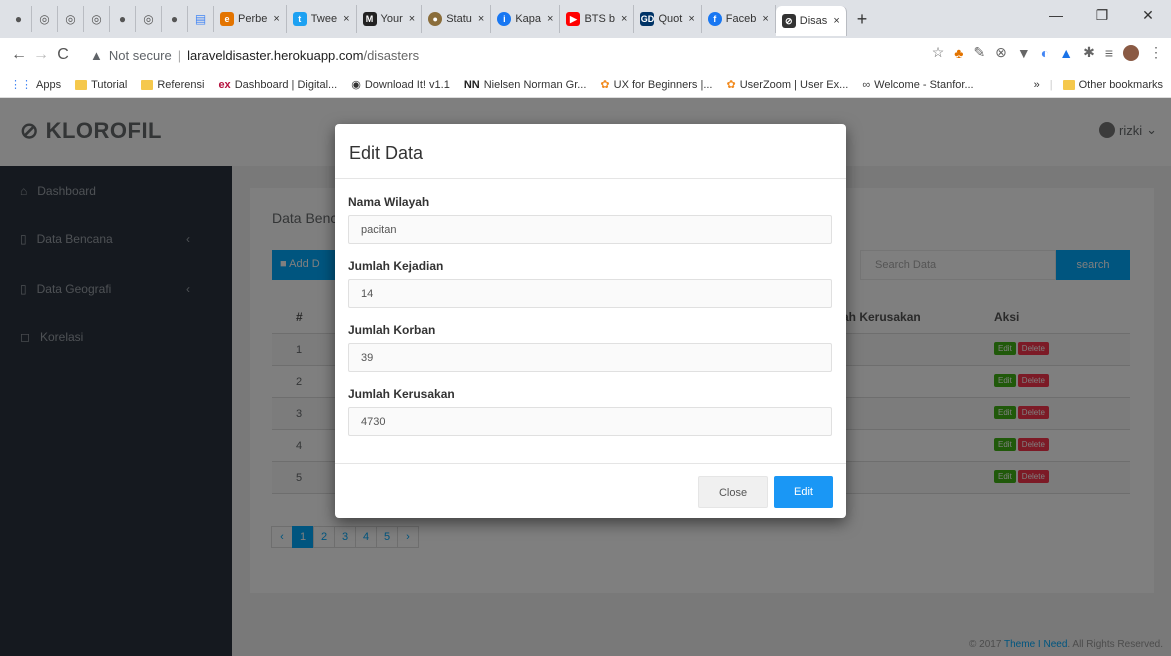 The width and height of the screenshot is (1171, 656). I want to click on bookmark-folder: Tutorial, so click(101, 85).